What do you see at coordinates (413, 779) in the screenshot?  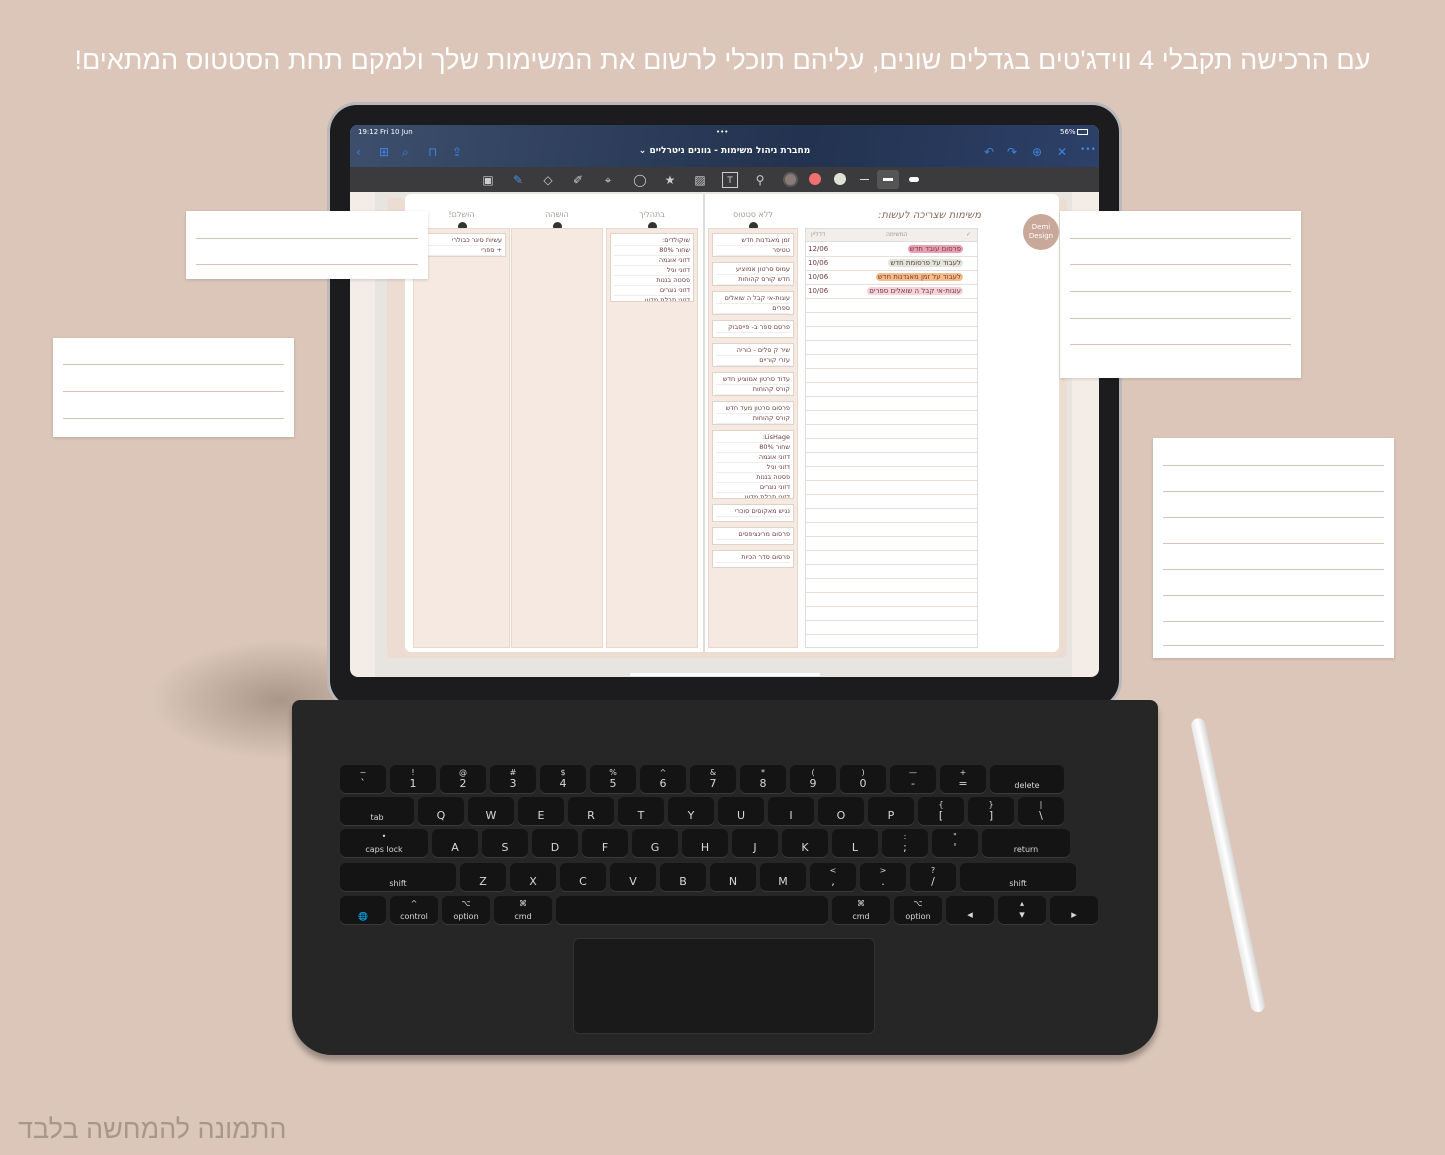 I see `key: ! 1` at bounding box center [413, 779].